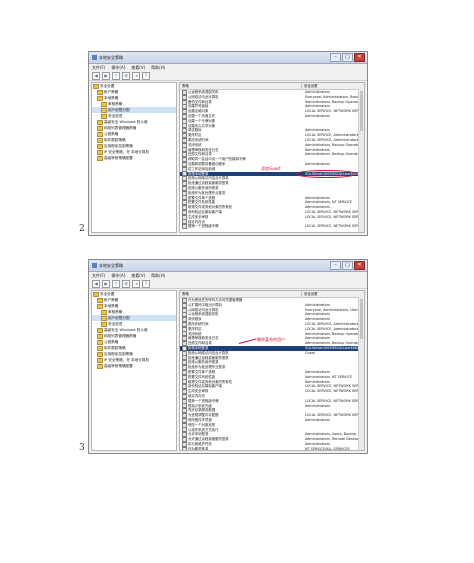 Image resolution: width=474 pixels, height=563 pixels. I want to click on security-setting: NT SERVICE\ALL SERVICES, so click(327, 448).